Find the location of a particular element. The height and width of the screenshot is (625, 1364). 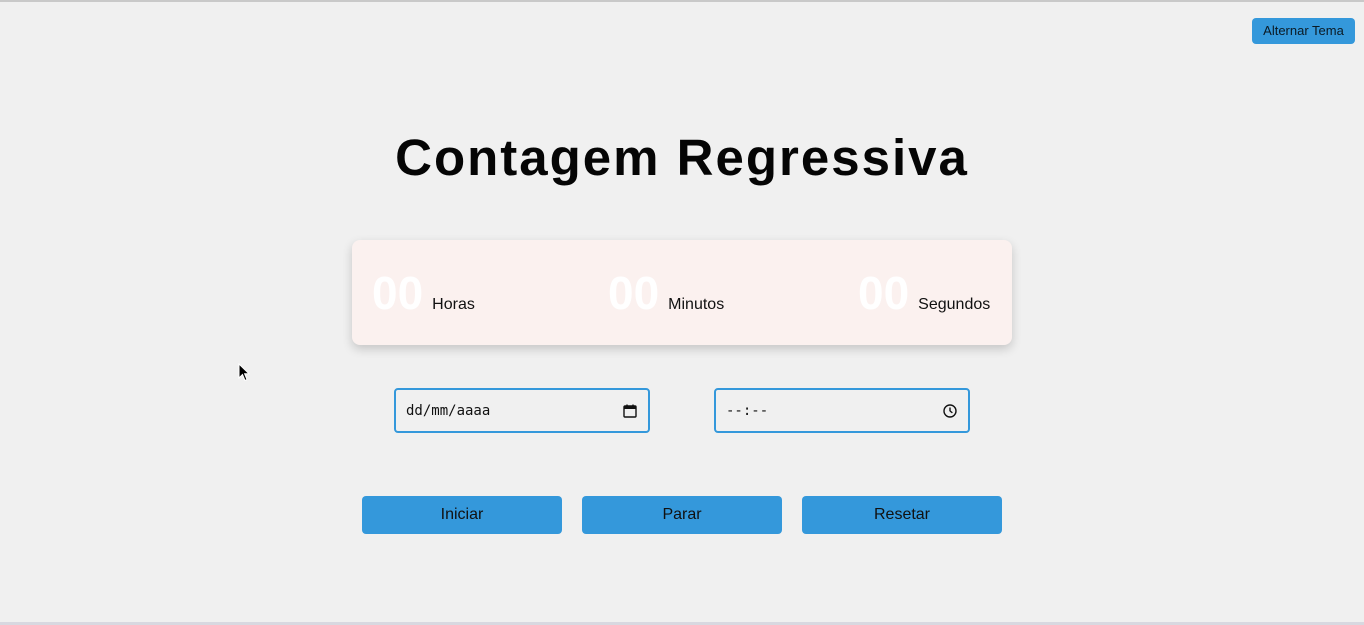

reset-button: Resetar is located at coordinates (902, 515).